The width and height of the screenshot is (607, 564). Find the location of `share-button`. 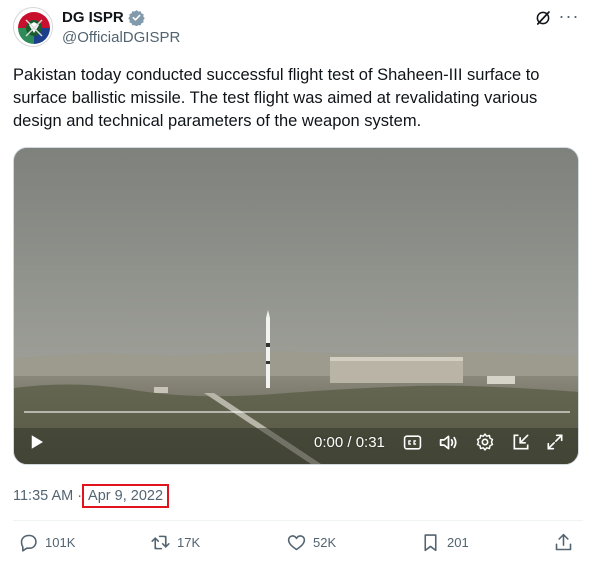

share-button is located at coordinates (563, 542).